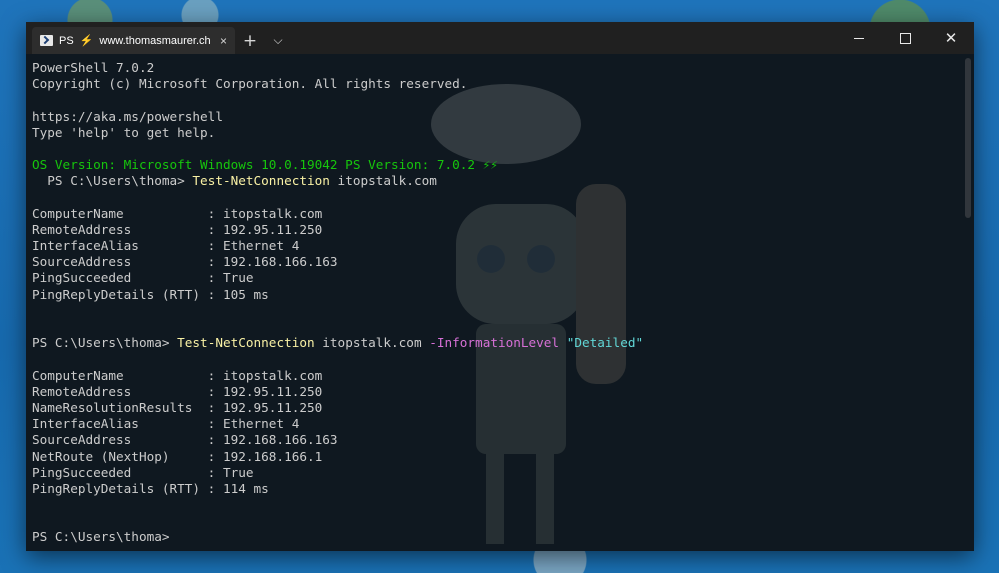  I want to click on minimize-icon, so click(859, 38).